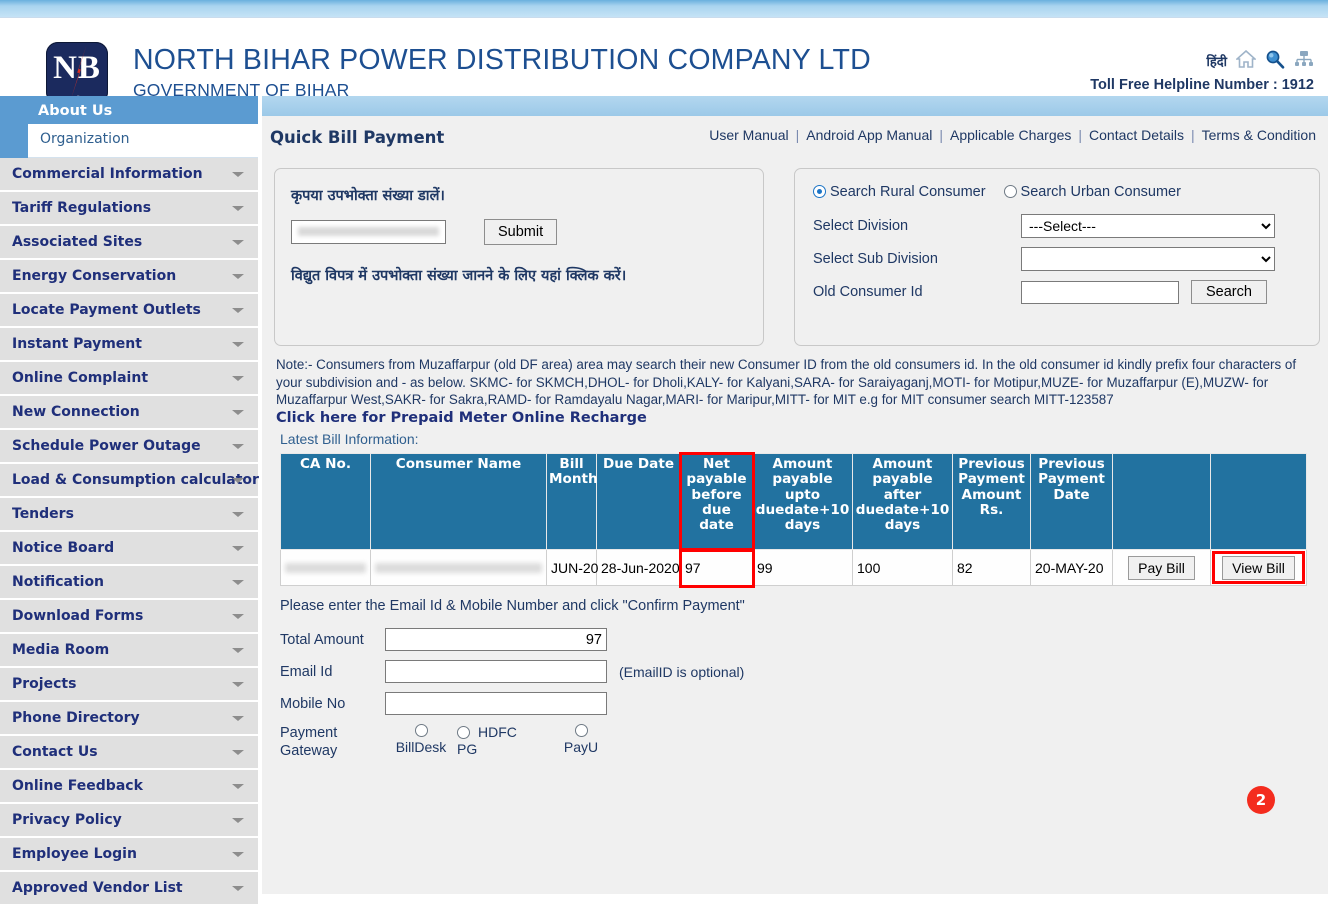  I want to click on sidebar-item-associated-sites: Associated Sites, so click(129, 242).